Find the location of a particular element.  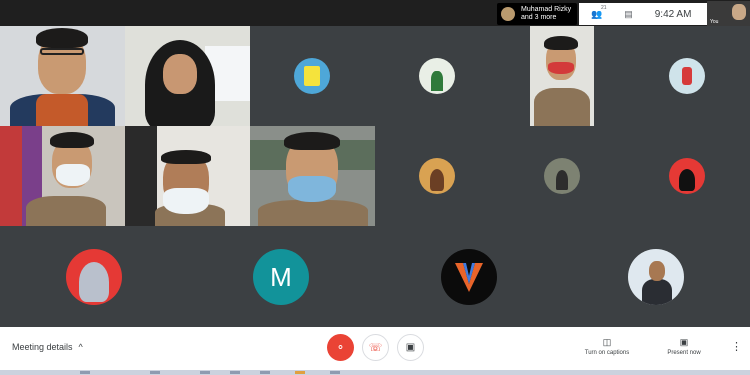

meeting-details-button: Meeting details ^ is located at coordinates (47, 347).